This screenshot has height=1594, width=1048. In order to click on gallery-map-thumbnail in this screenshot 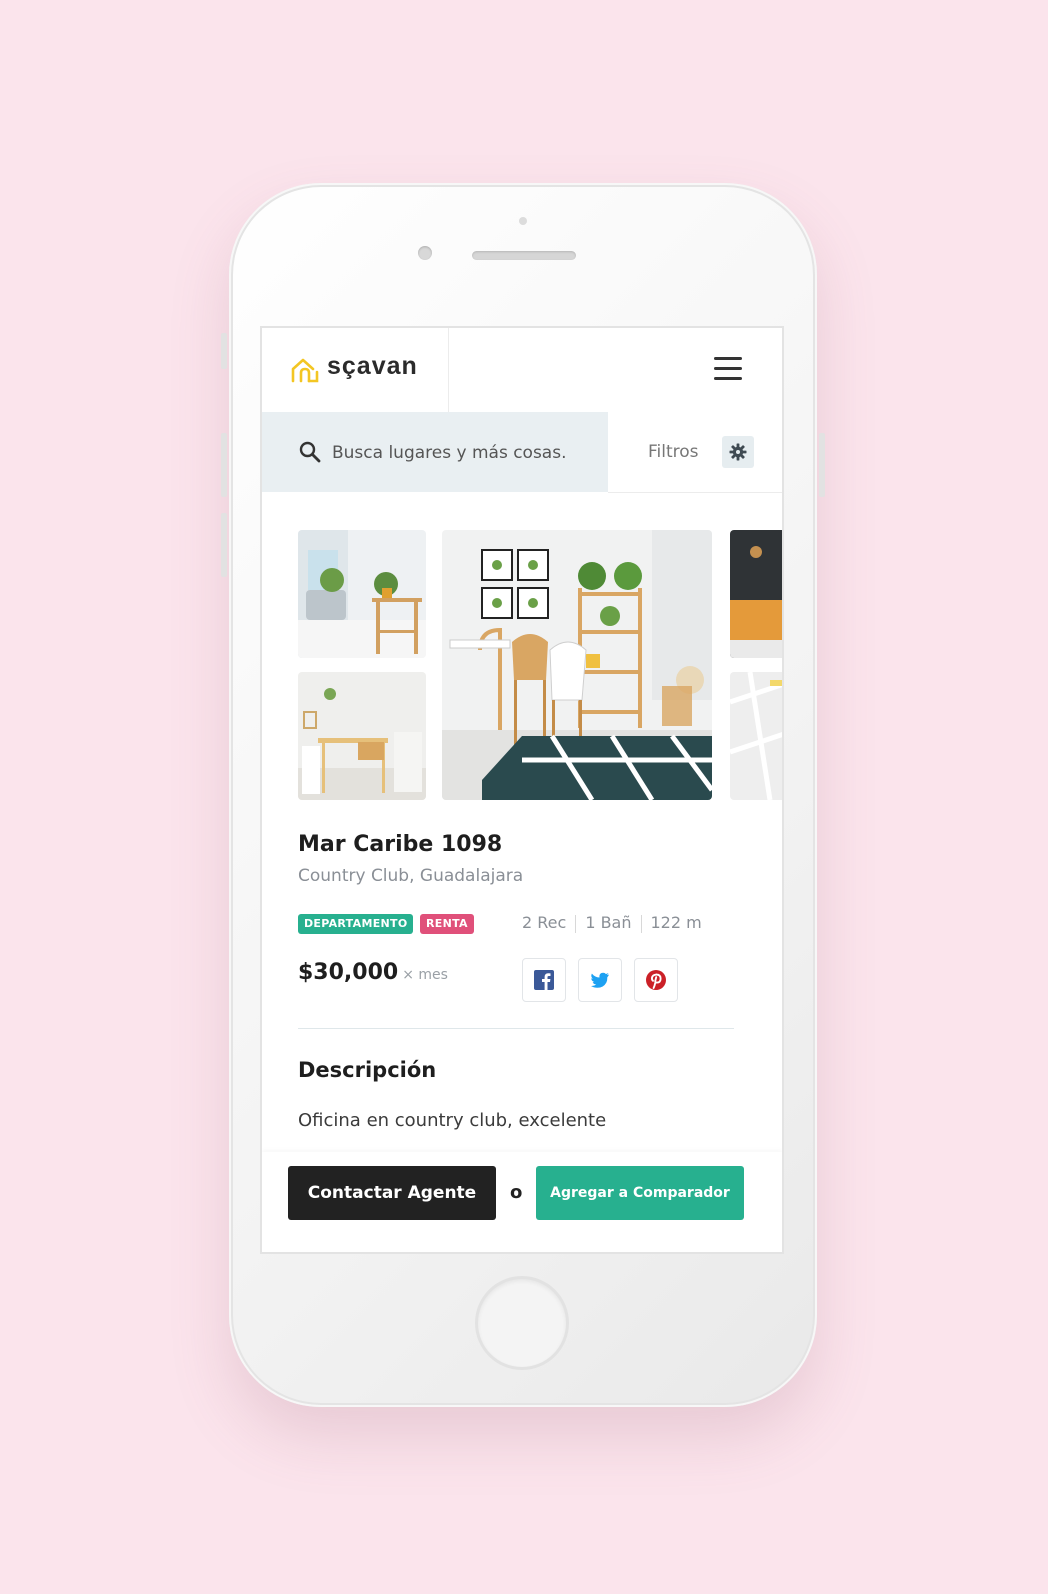, I will do `click(756, 736)`.